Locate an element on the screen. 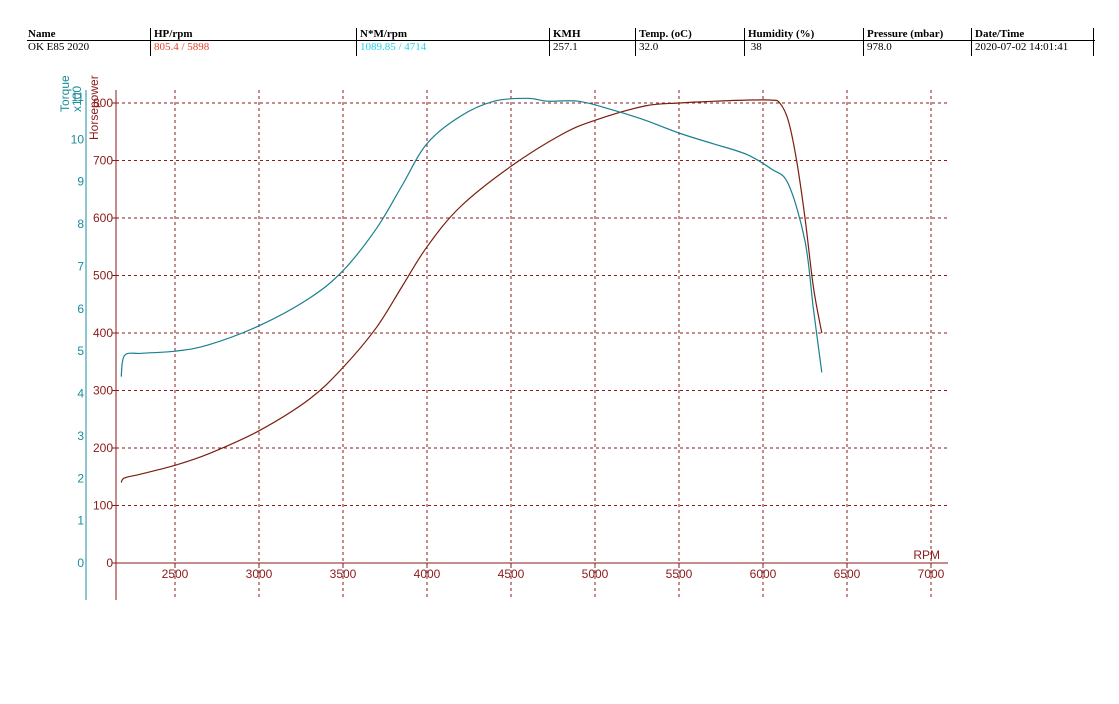 This screenshot has height=704, width=1119. torque-scale-label: x100 is located at coordinates (77, 99).